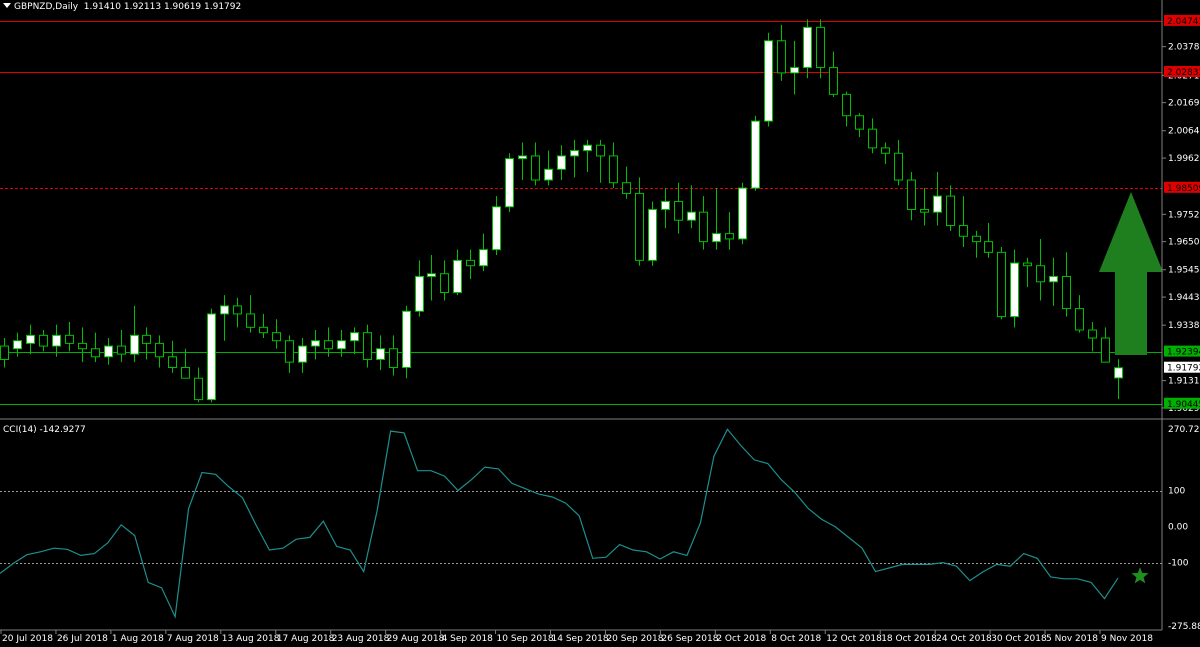 This screenshot has width=1200, height=647. What do you see at coordinates (27, 639) in the screenshot?
I see `time-label: 20 Jul 2018` at bounding box center [27, 639].